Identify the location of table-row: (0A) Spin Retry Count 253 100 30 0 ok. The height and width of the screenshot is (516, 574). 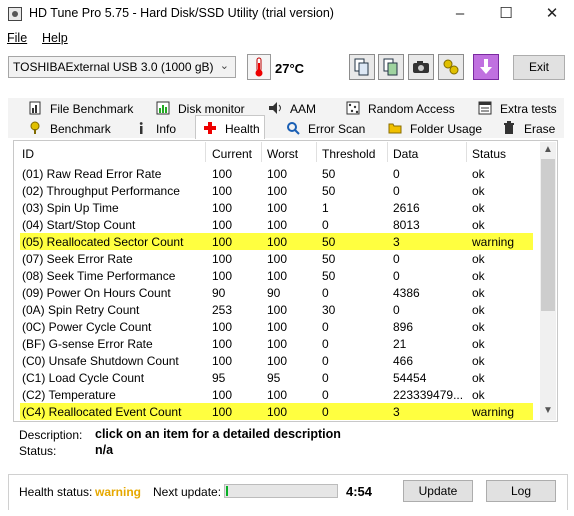
(276, 309).